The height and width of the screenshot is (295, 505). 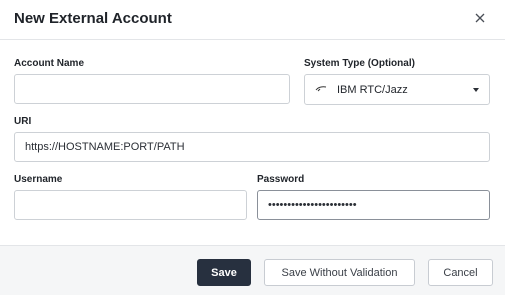 I want to click on dialog-title: New External Account, so click(x=93, y=18).